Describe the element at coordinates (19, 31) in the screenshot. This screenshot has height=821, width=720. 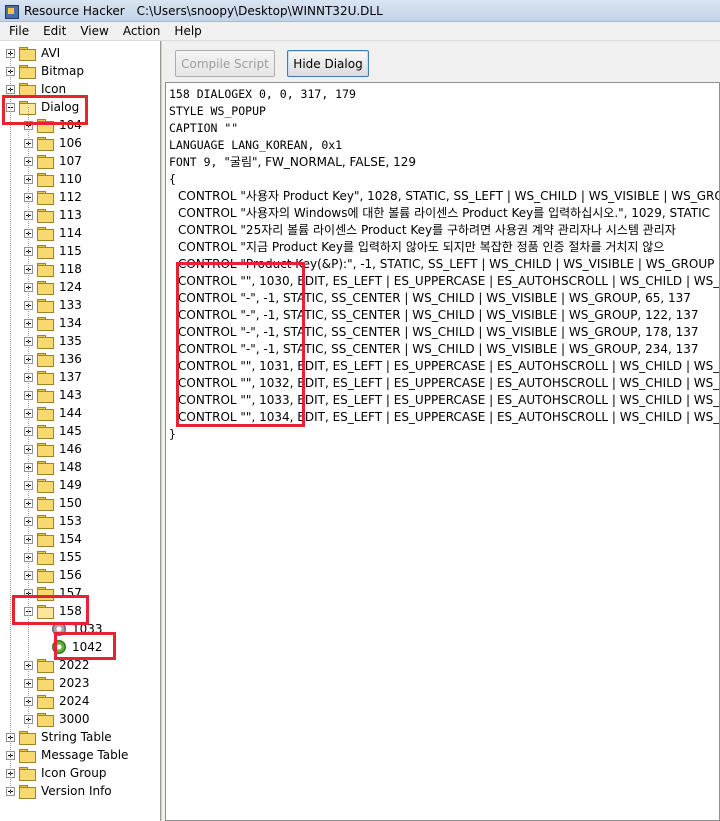
I see `menu-file: File` at that location.